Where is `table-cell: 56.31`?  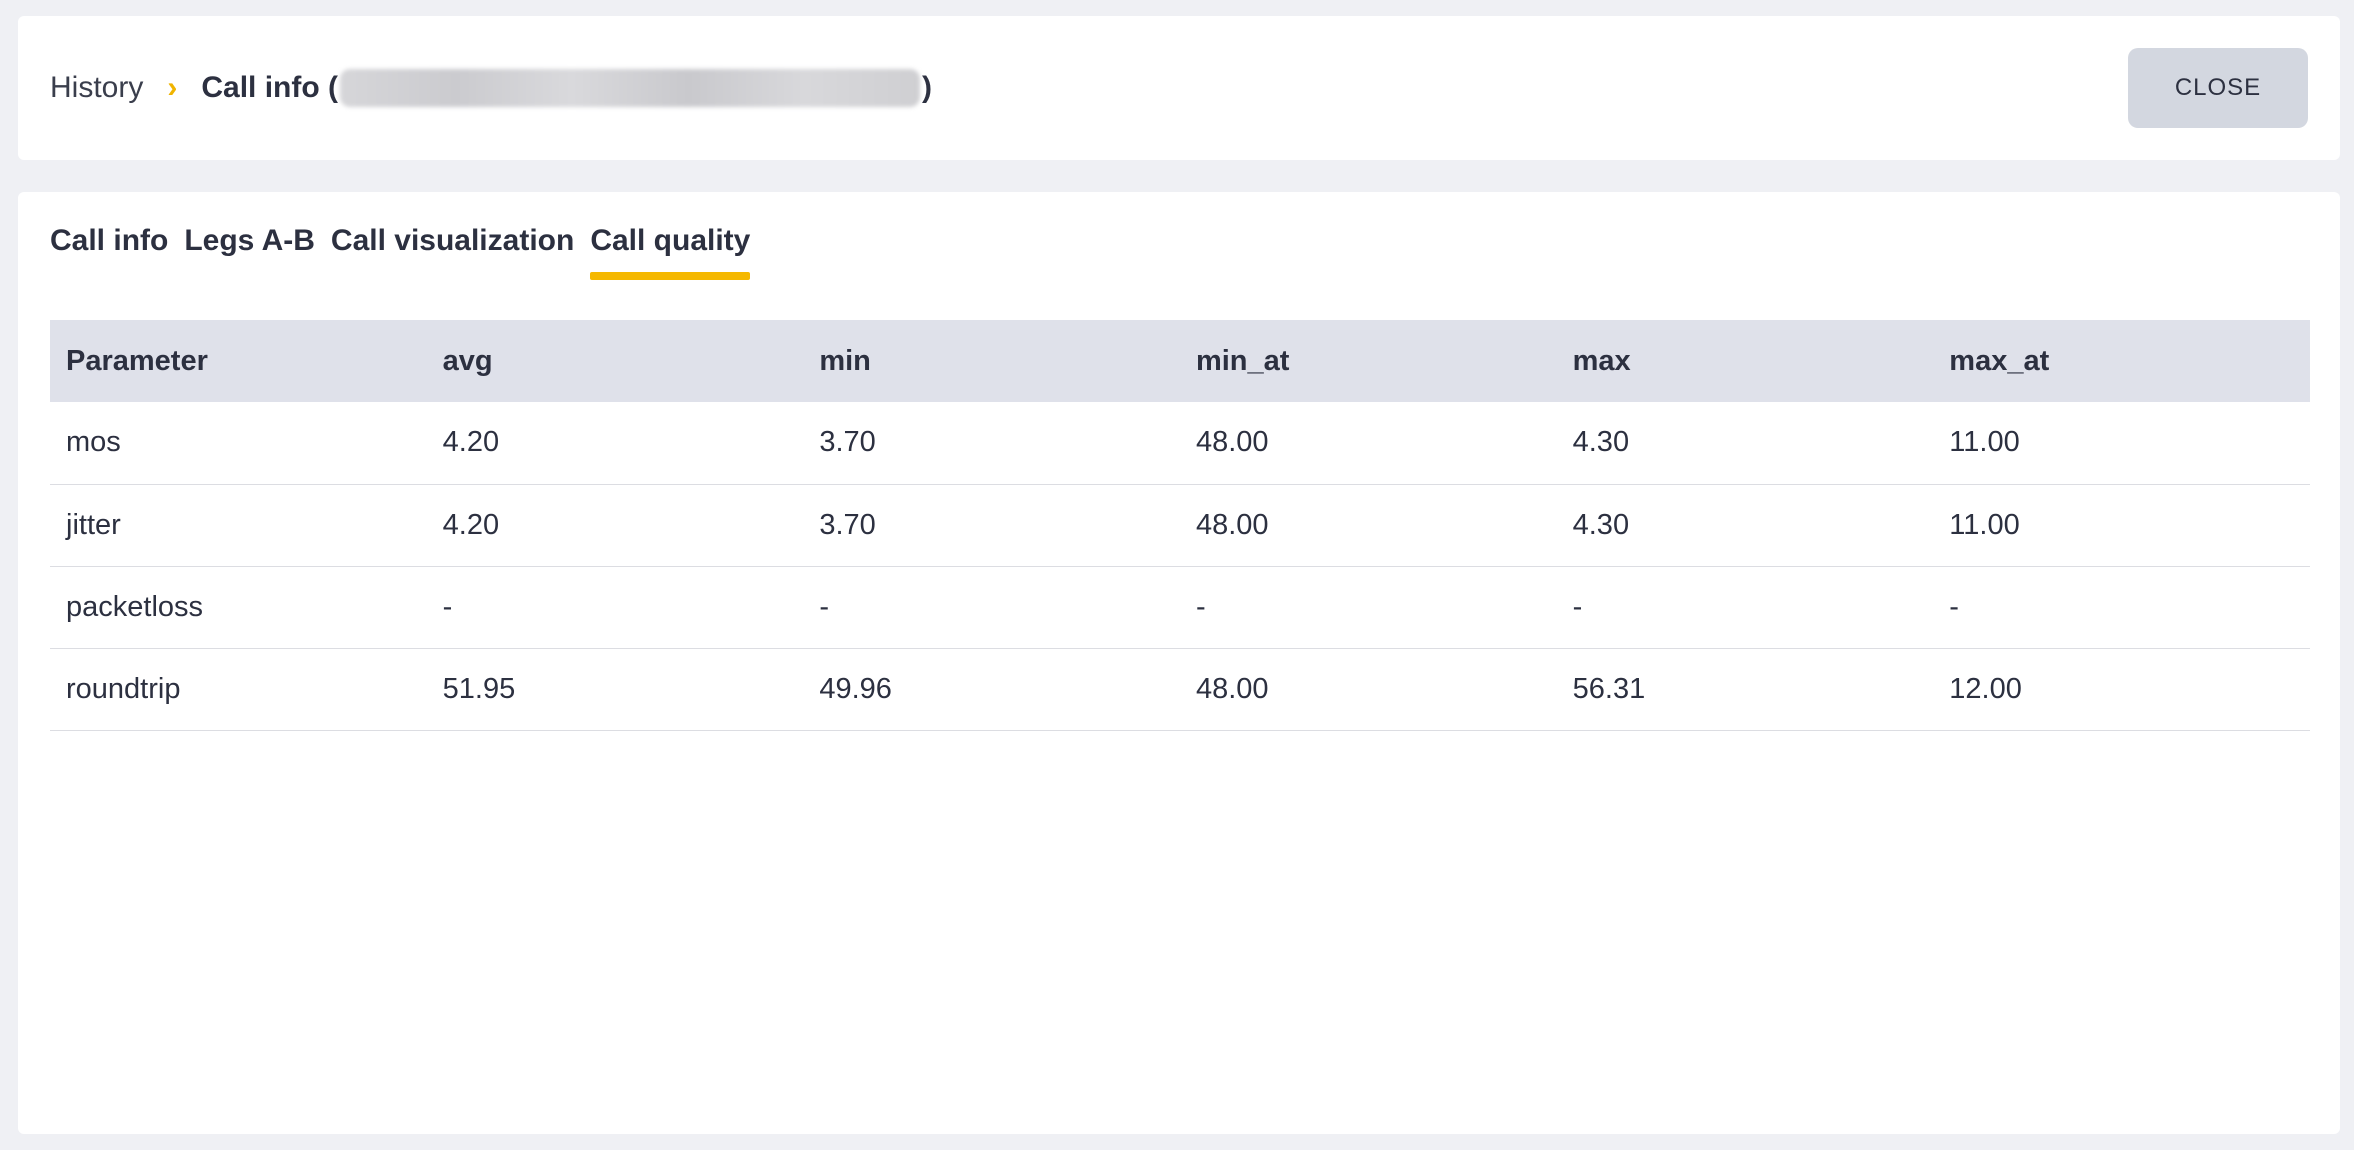
table-cell: 56.31 is located at coordinates (1745, 689).